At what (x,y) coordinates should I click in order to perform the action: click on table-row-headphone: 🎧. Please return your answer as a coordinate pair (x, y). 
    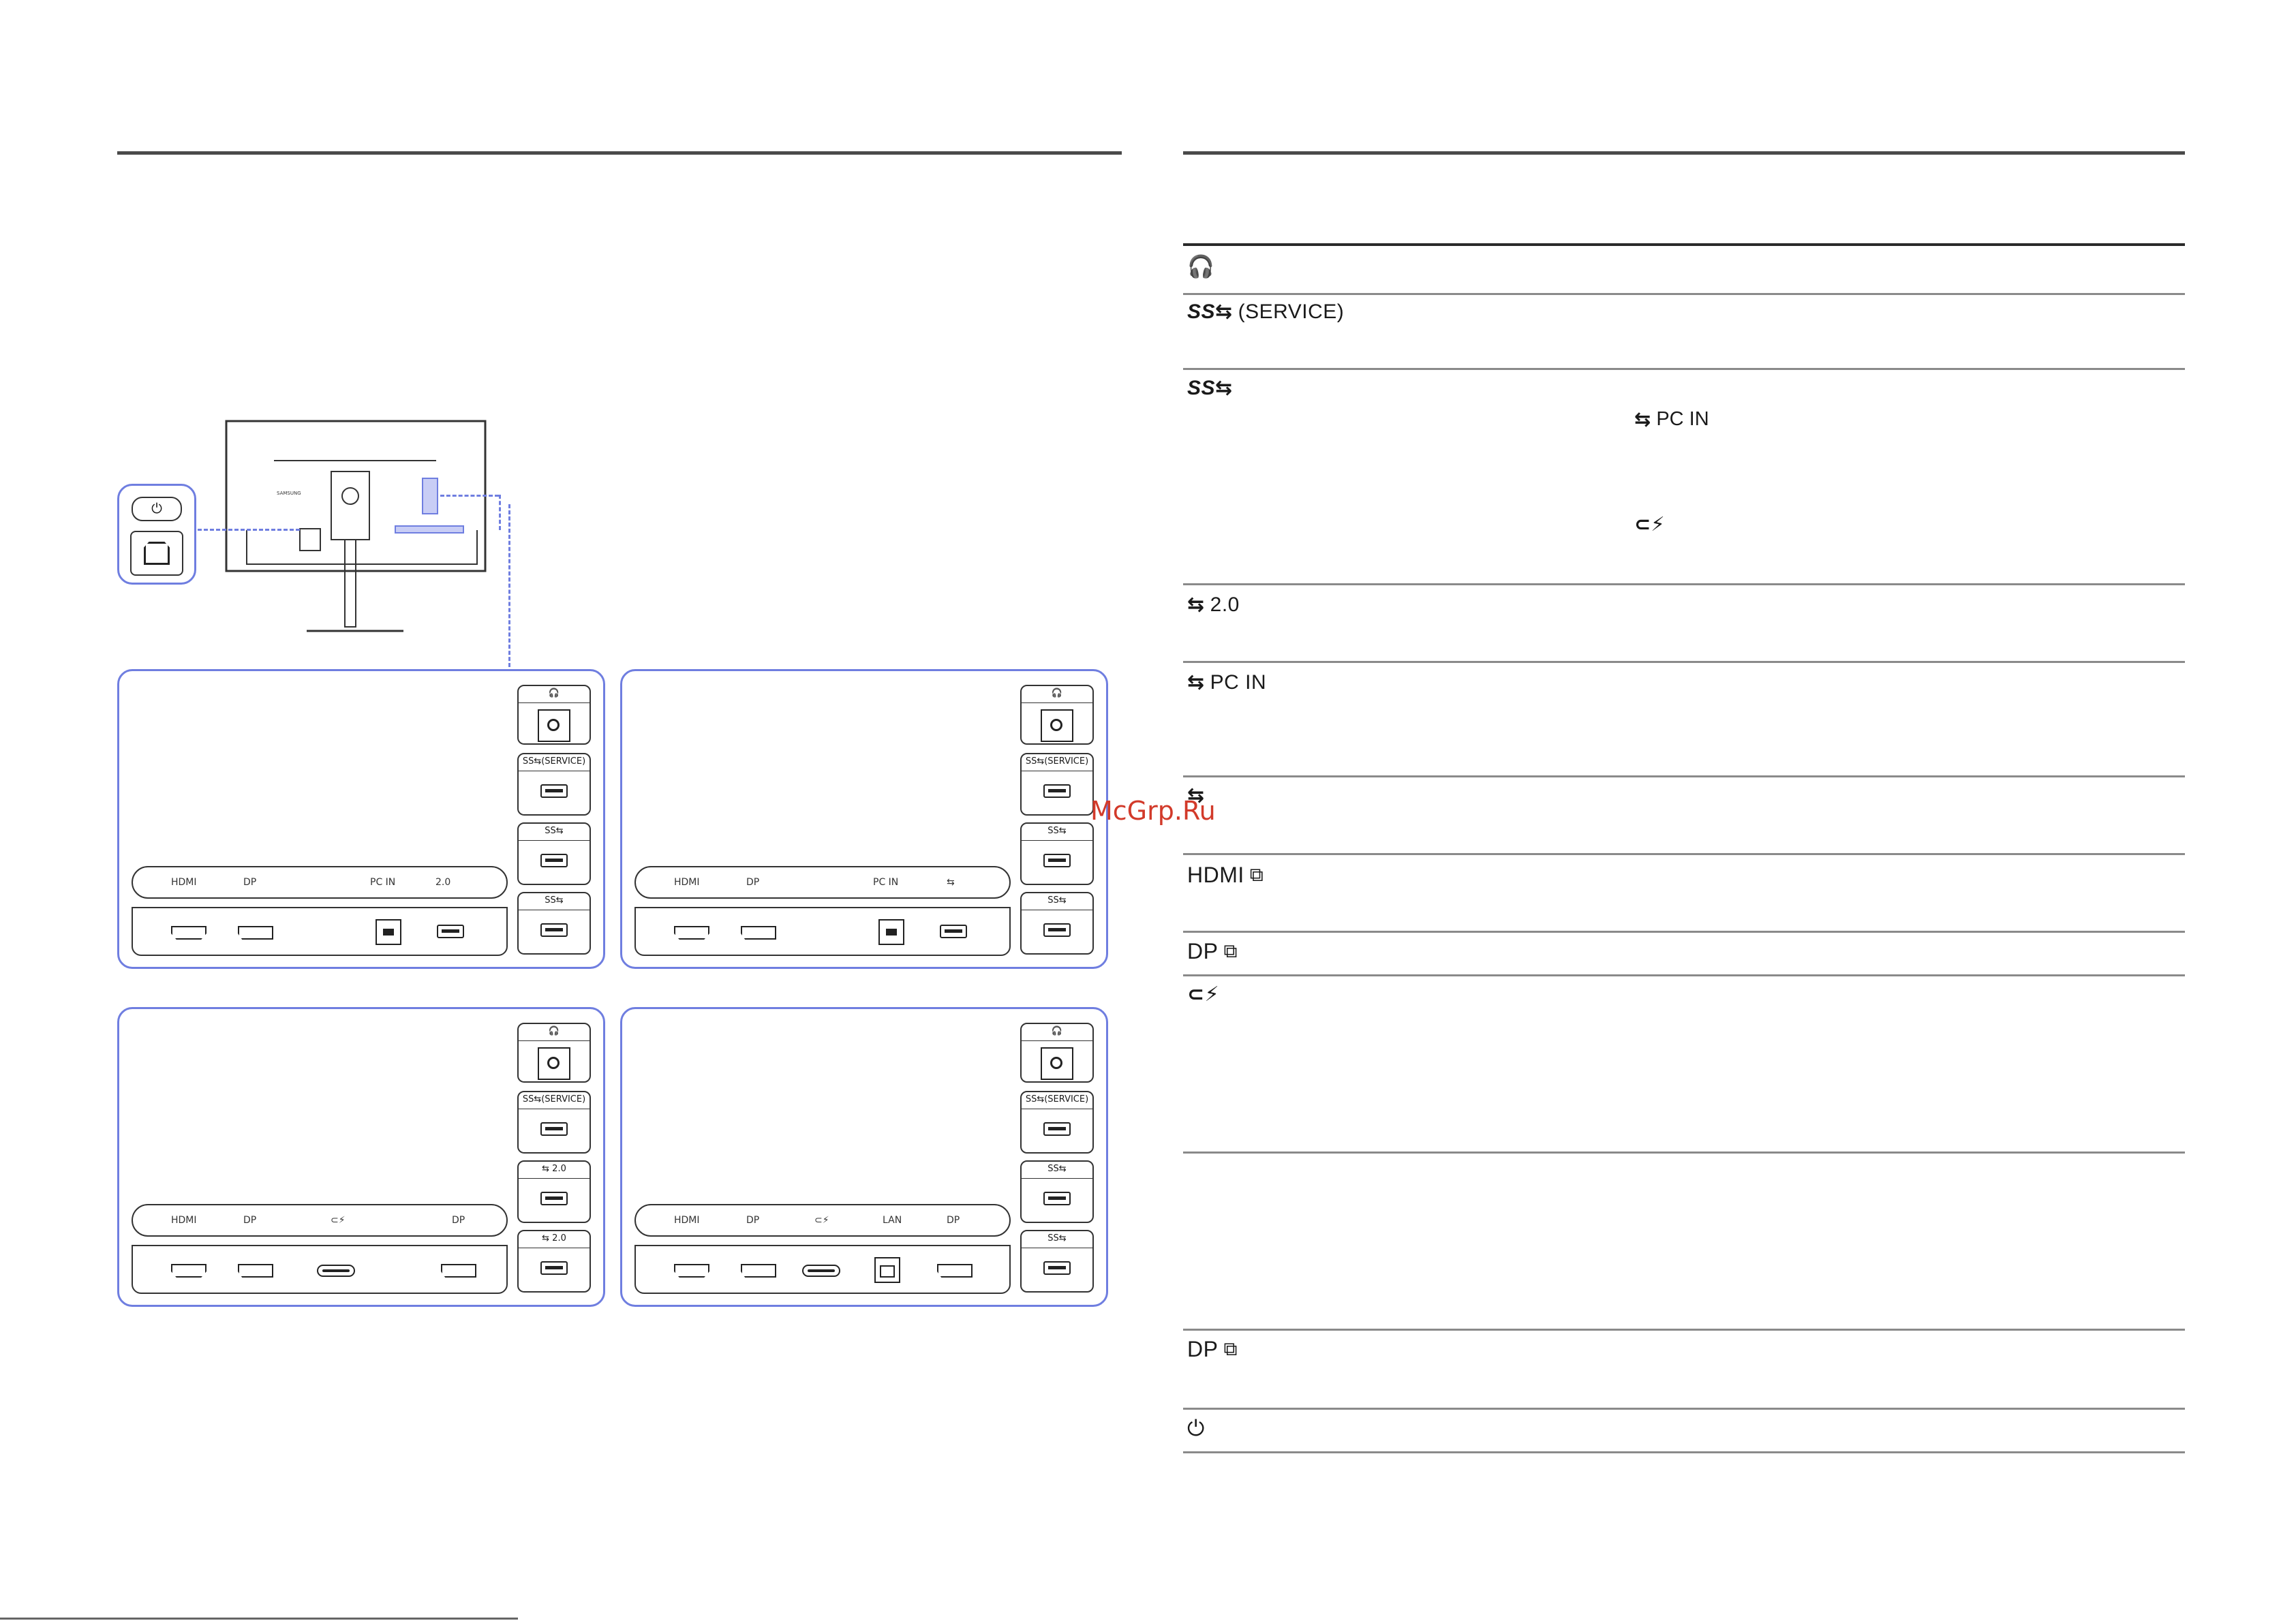
    Looking at the image, I should click on (1200, 266).